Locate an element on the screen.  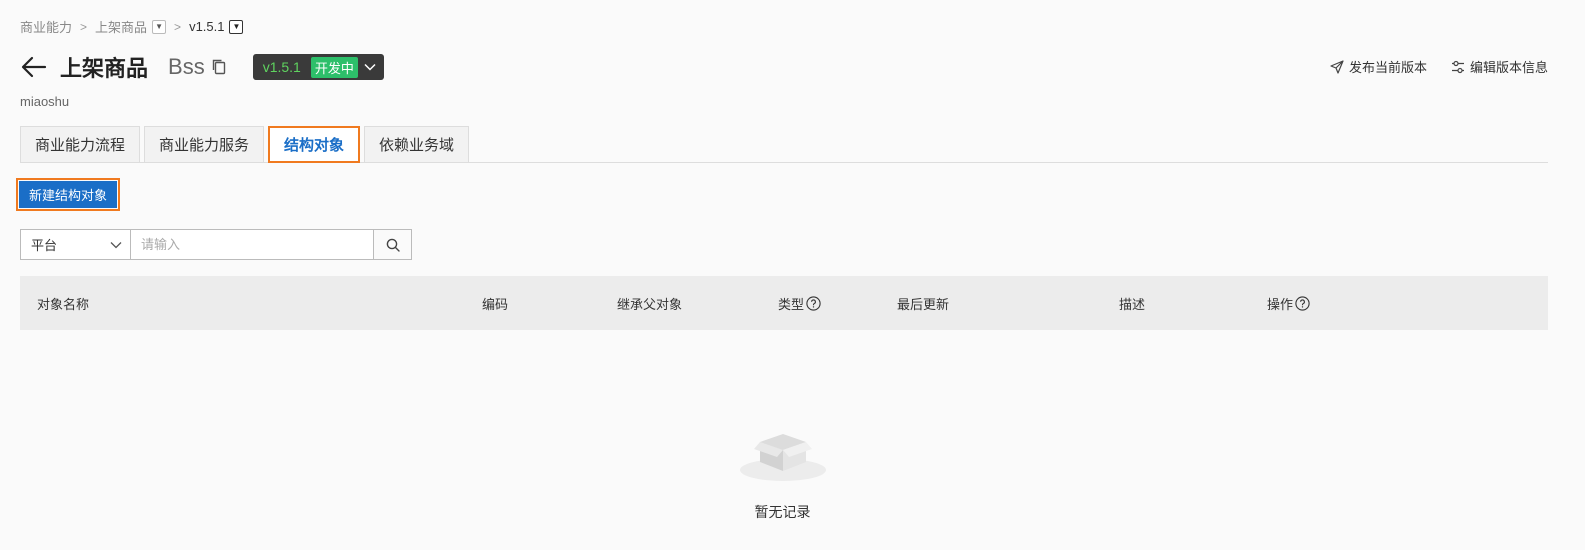
column-header-description-label: 描述 is located at coordinates (1132, 304).